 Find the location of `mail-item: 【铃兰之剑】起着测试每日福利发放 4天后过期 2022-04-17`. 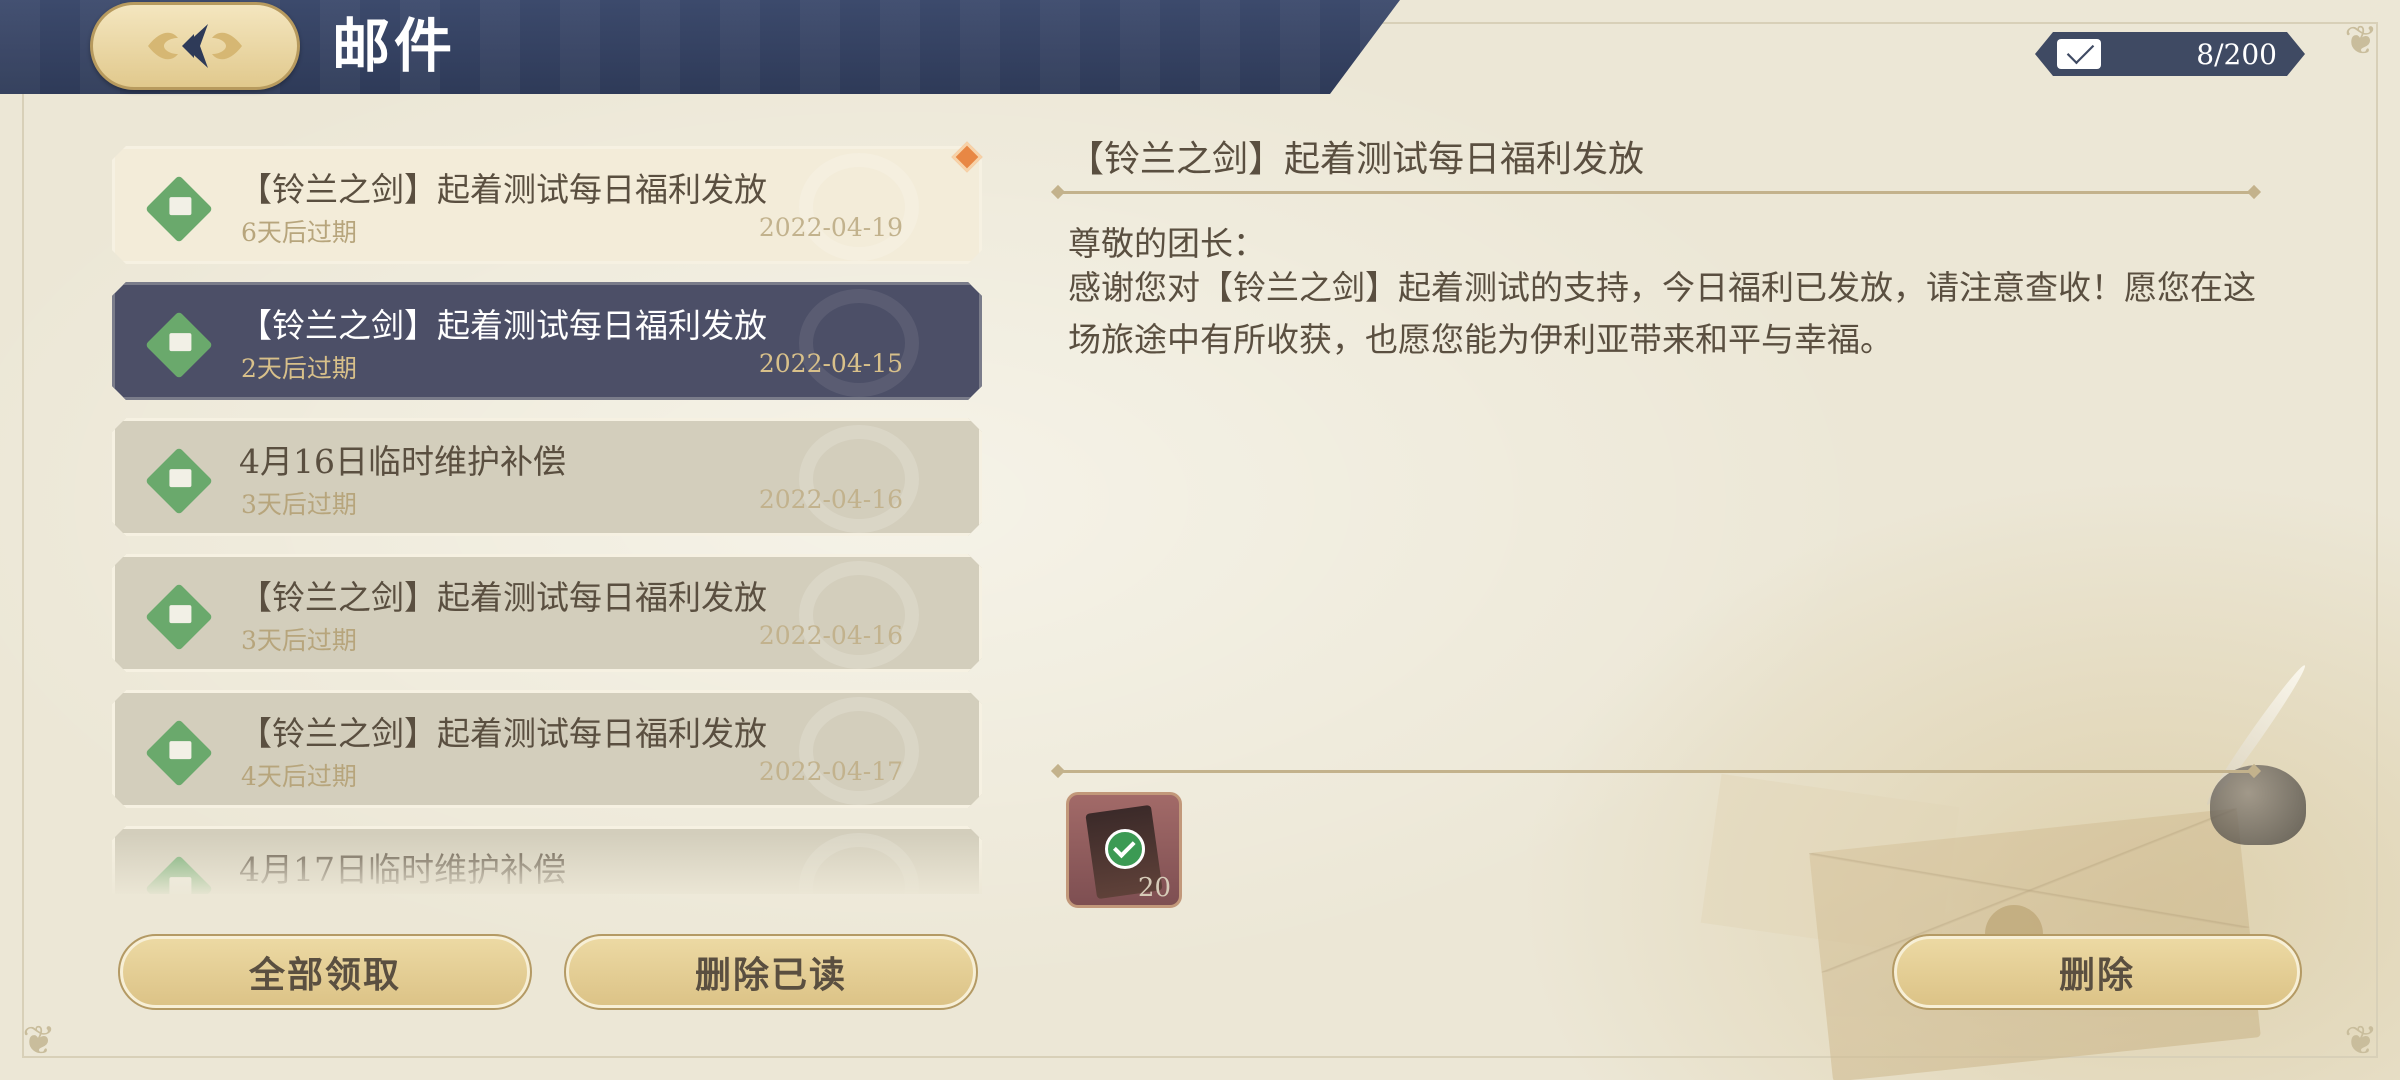

mail-item: 【铃兰之剑】起着测试每日福利发放 4天后过期 2022-04-17 is located at coordinates (547, 749).